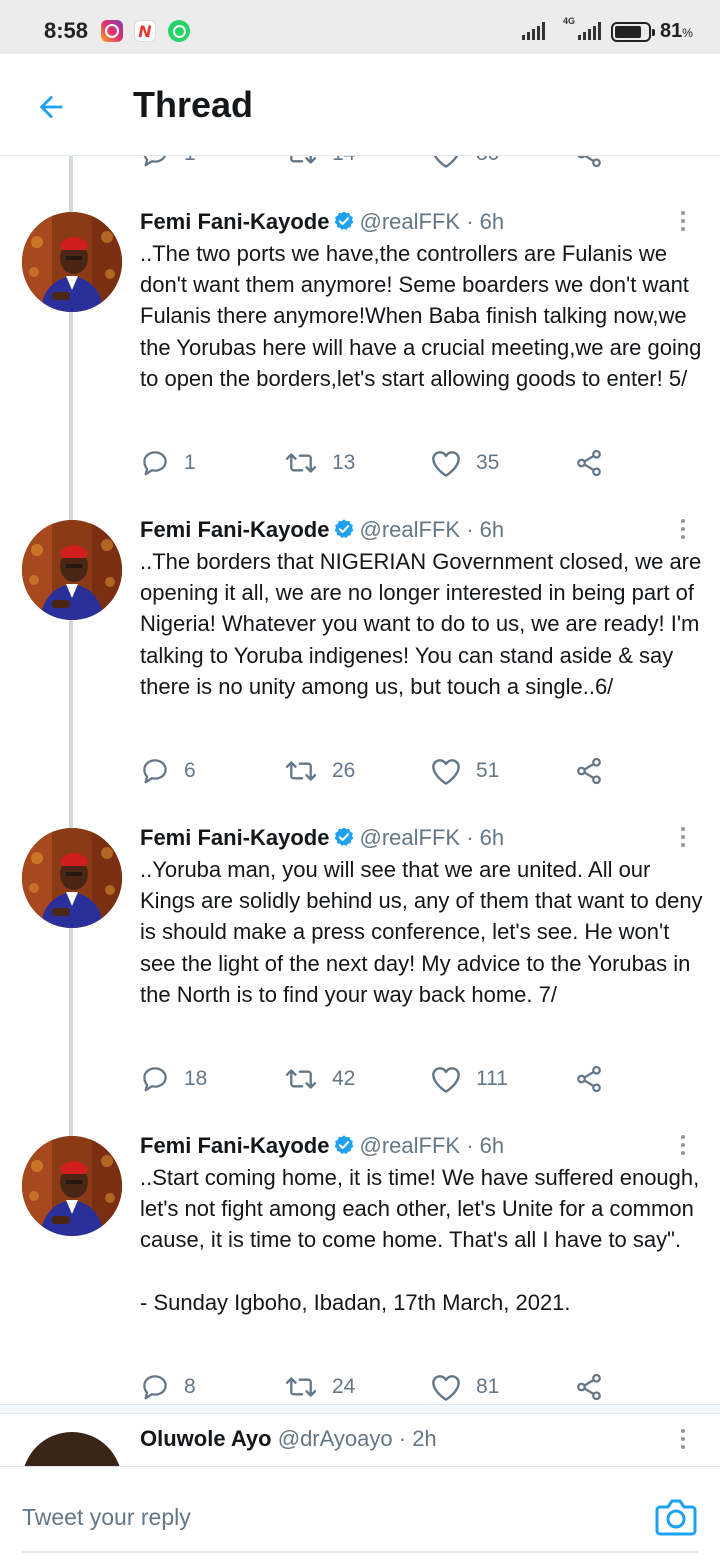  I want to click on retweet-button: 24, so click(319, 1387).